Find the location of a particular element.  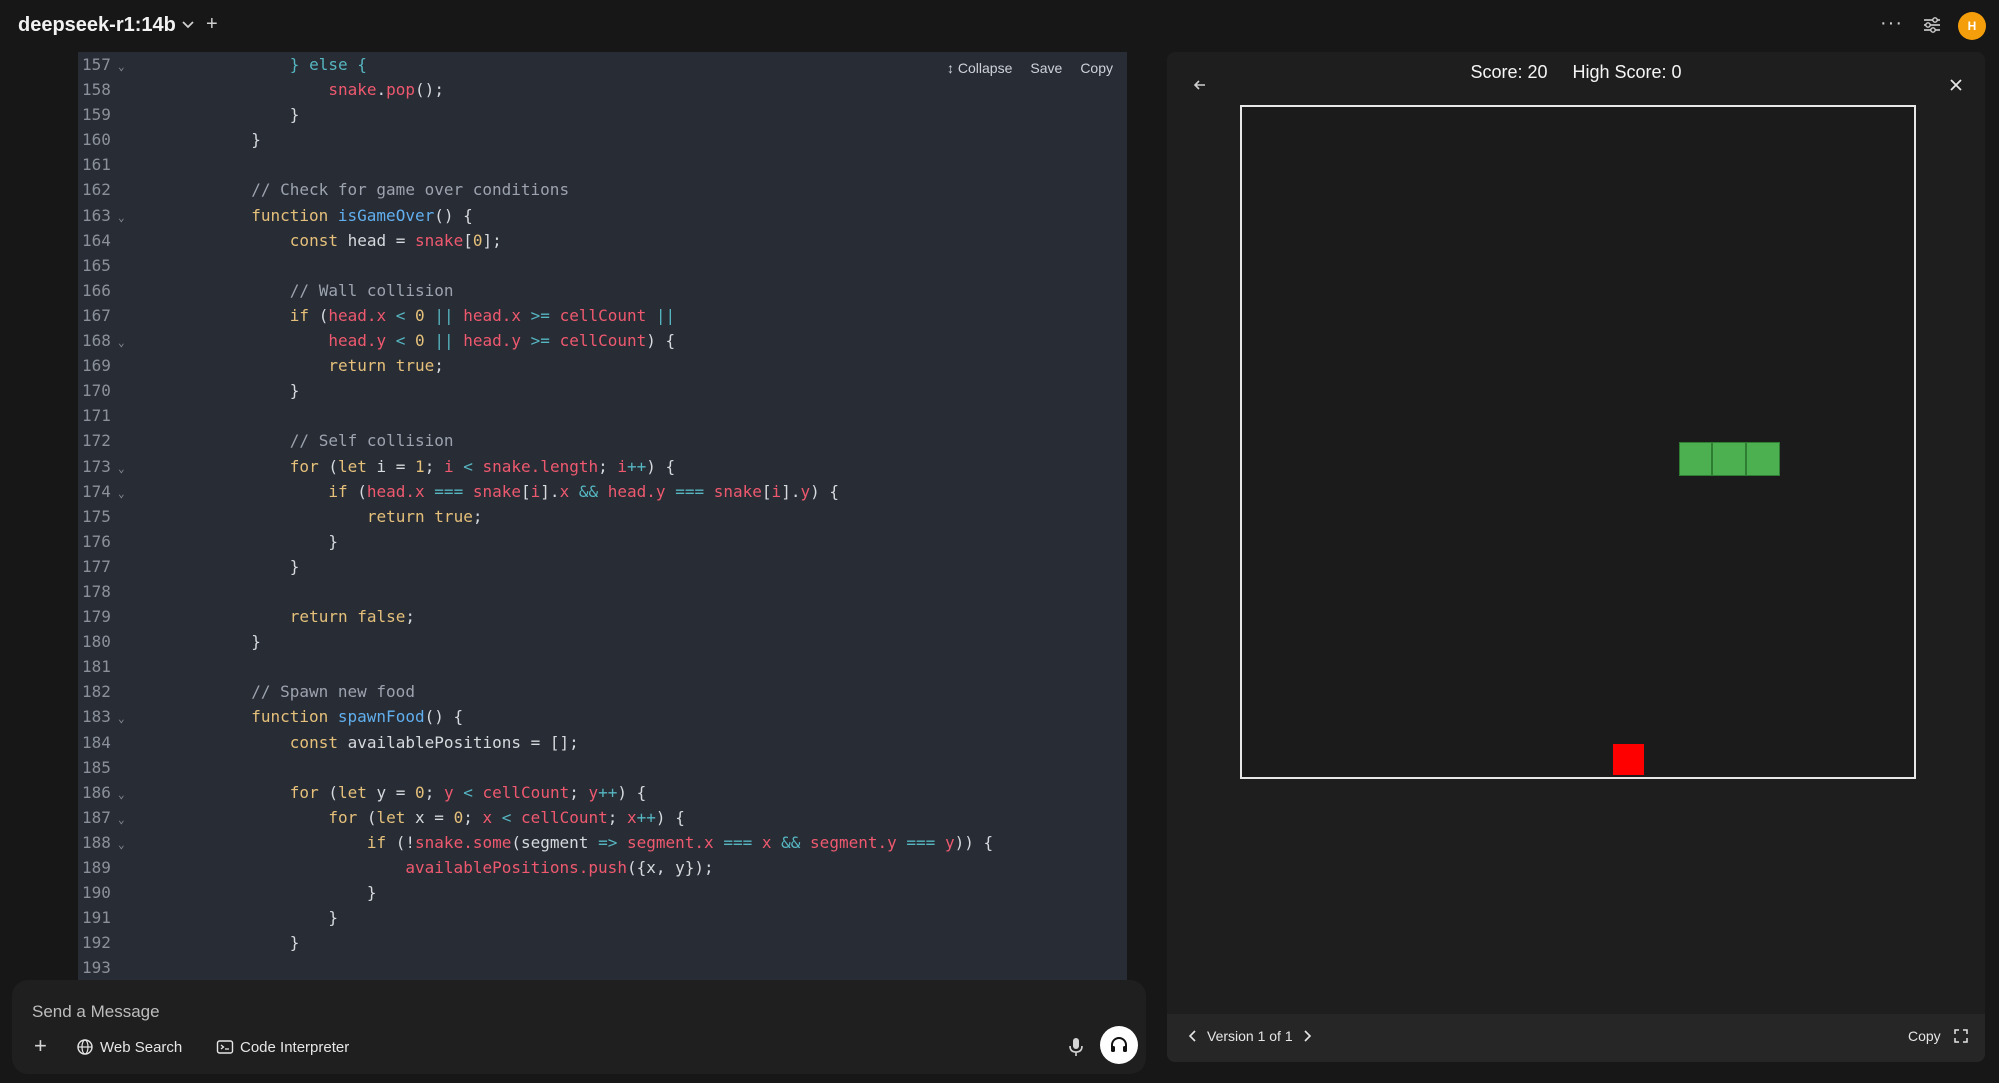

line-number: 190 is located at coordinates (96, 893).